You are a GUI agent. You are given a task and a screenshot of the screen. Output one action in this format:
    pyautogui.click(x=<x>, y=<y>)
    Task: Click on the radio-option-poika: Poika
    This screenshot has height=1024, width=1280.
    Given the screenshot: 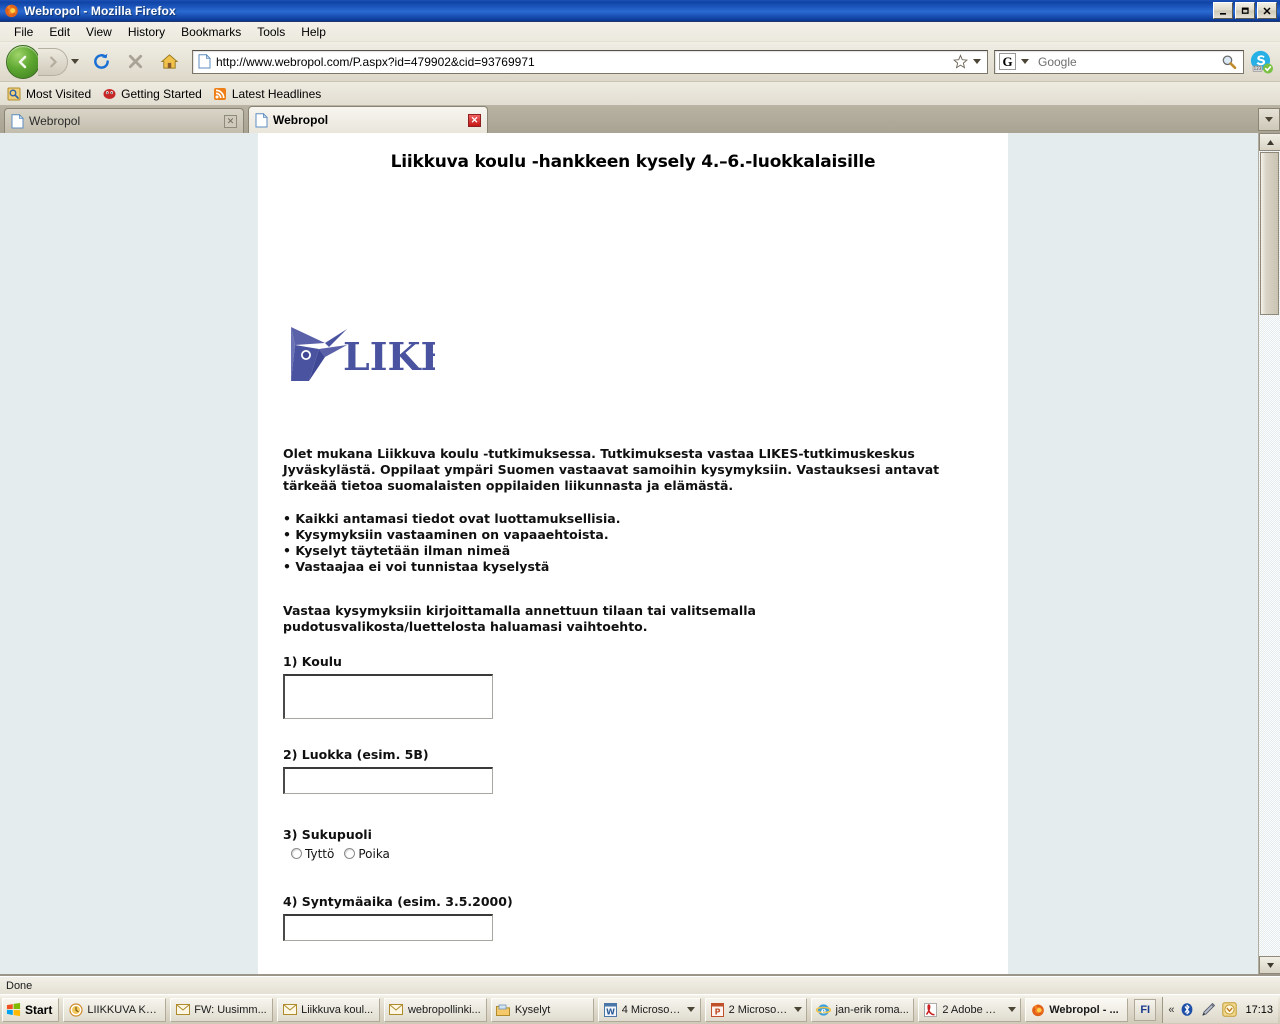 What is the action you would take?
    pyautogui.click(x=367, y=854)
    